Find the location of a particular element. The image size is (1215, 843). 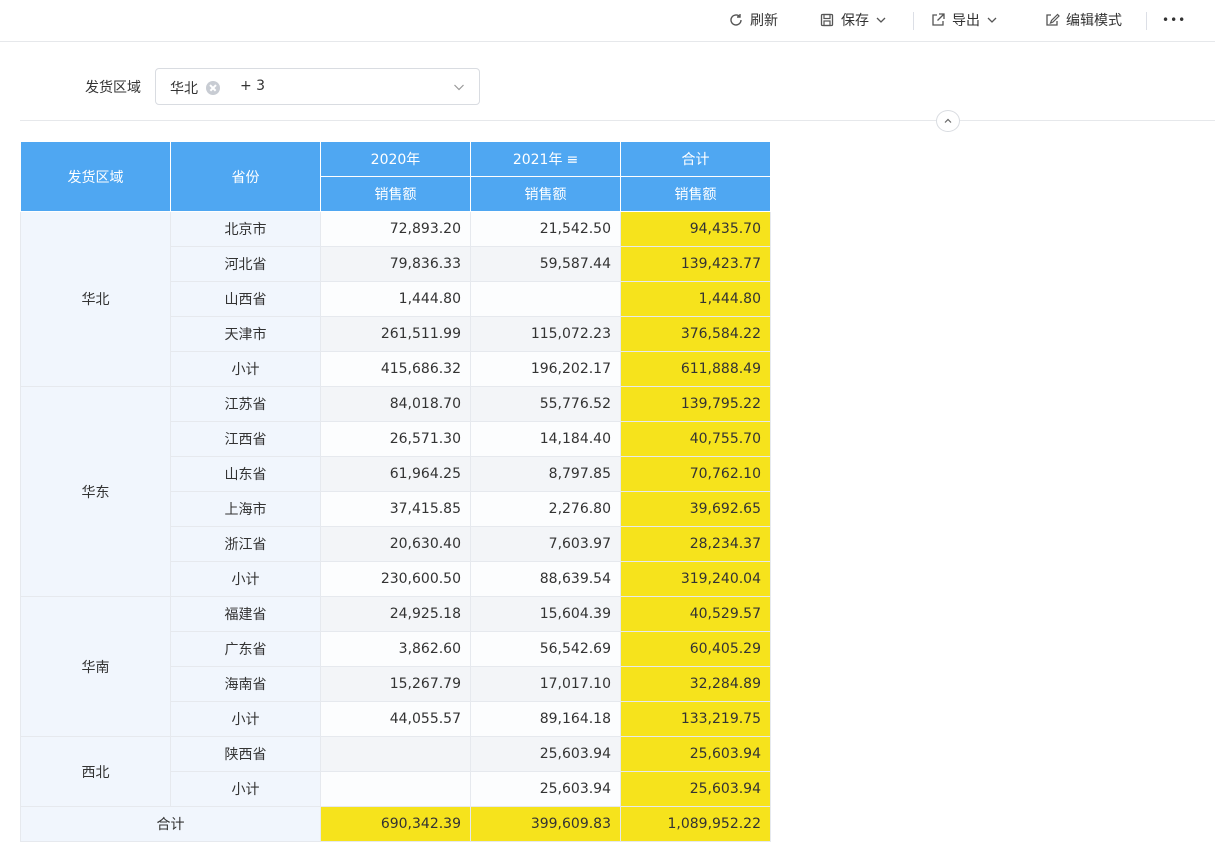

table-row: 华北 北京市 72,893.20 21,542.50 94,435.70 is located at coordinates (395, 299).